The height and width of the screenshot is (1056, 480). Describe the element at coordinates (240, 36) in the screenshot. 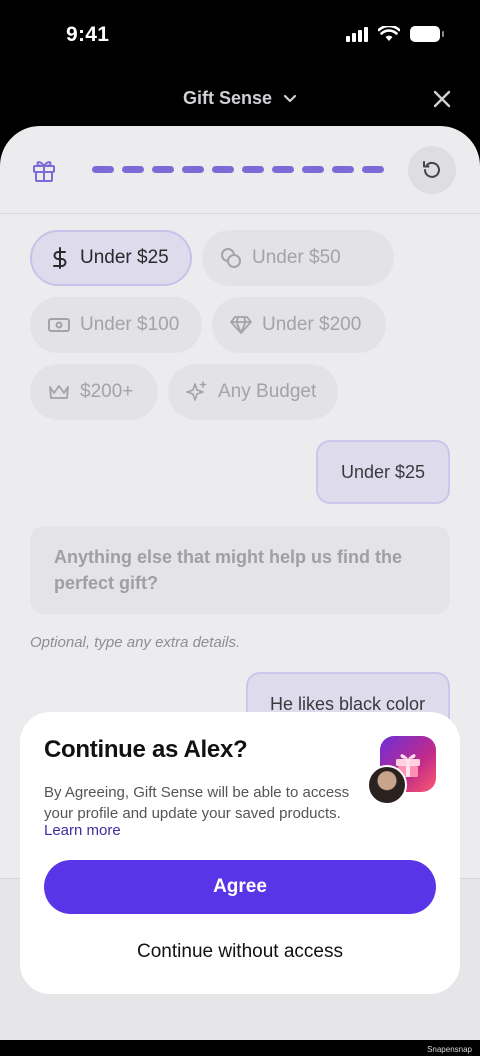

I see `status-bar: 9:41` at that location.